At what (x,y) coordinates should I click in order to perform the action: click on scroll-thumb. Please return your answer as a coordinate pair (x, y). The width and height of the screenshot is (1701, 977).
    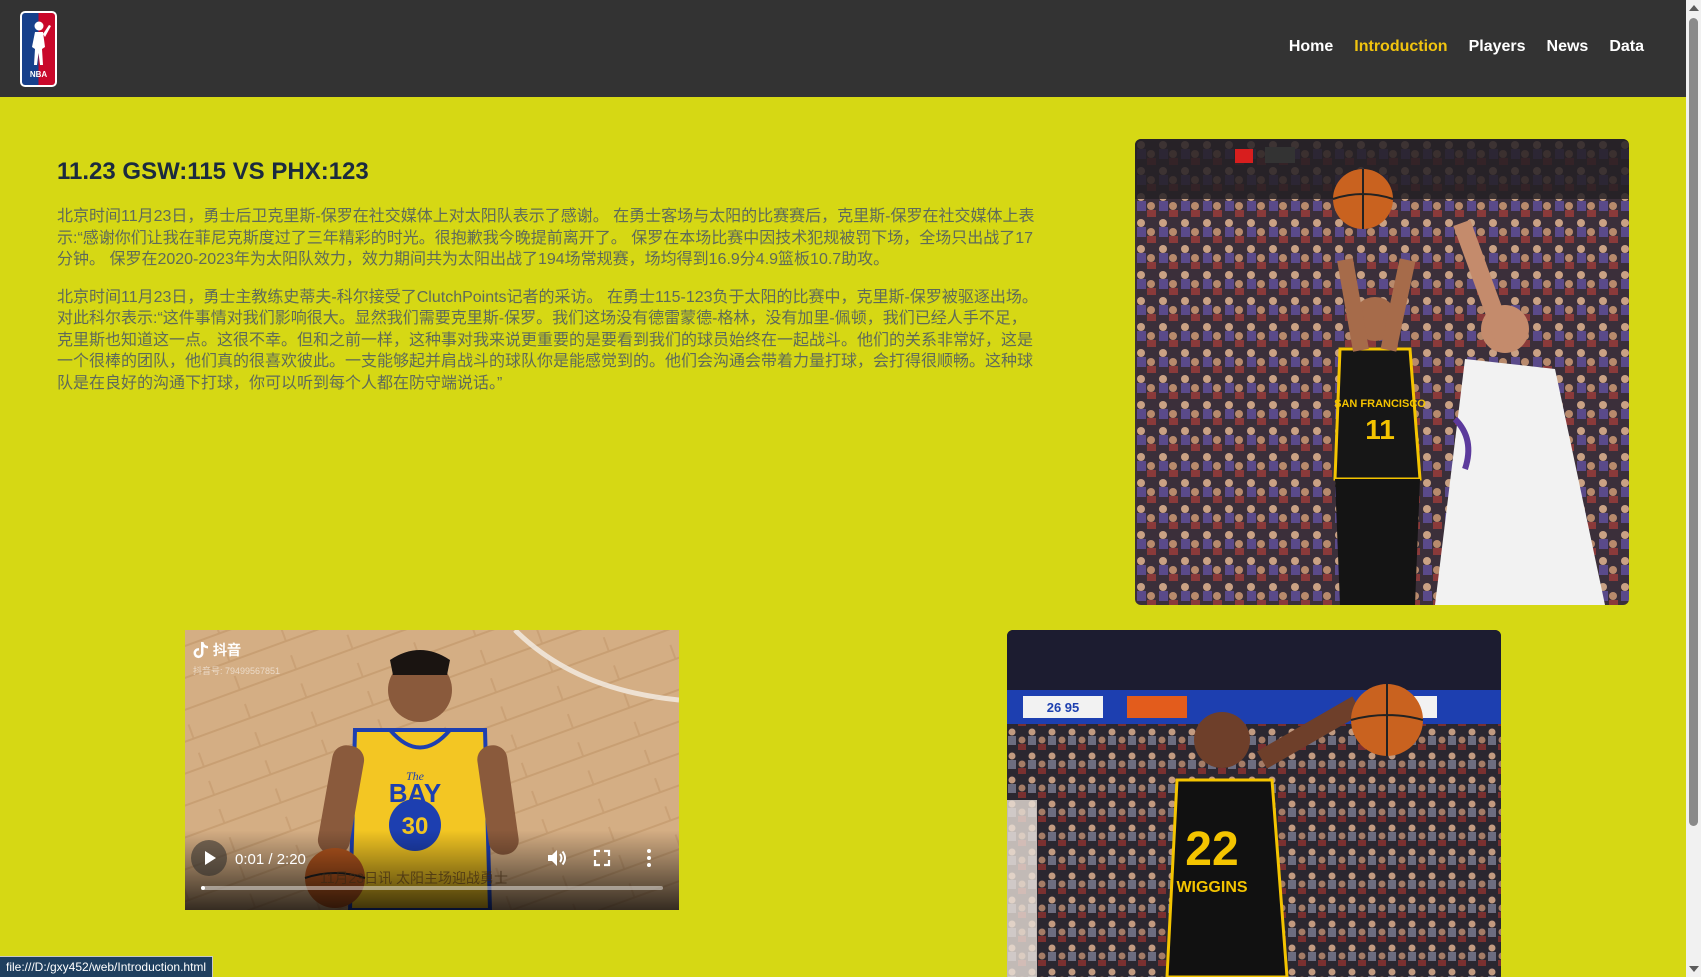
    Looking at the image, I should click on (1693, 422).